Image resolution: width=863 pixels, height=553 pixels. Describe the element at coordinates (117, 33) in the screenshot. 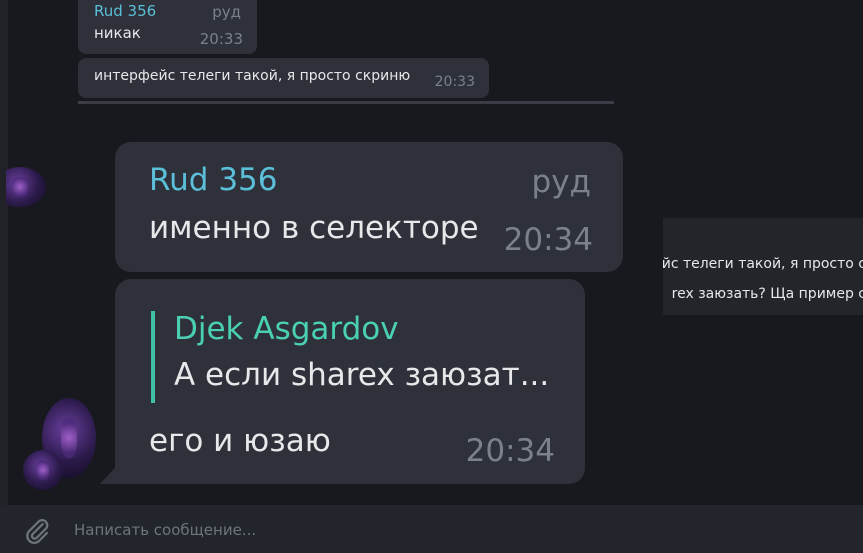

I see `message-text: никак` at that location.